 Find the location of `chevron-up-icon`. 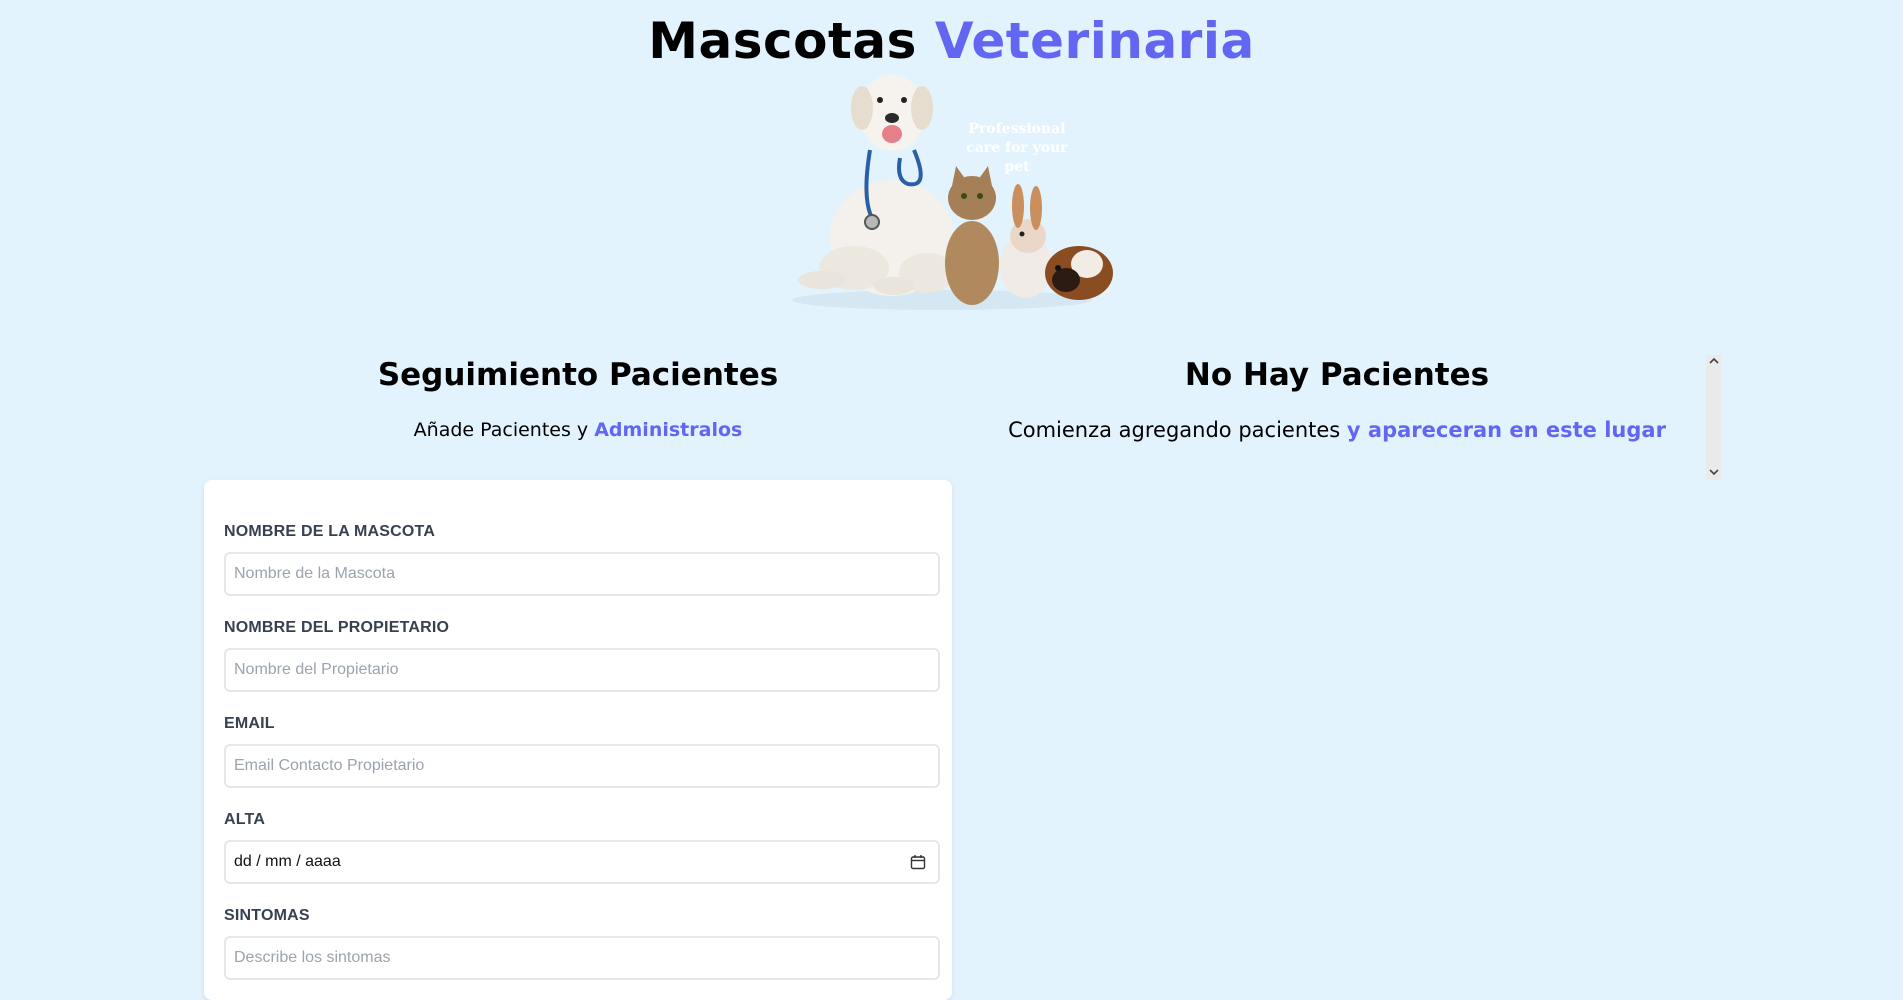

chevron-up-icon is located at coordinates (1713, 362).